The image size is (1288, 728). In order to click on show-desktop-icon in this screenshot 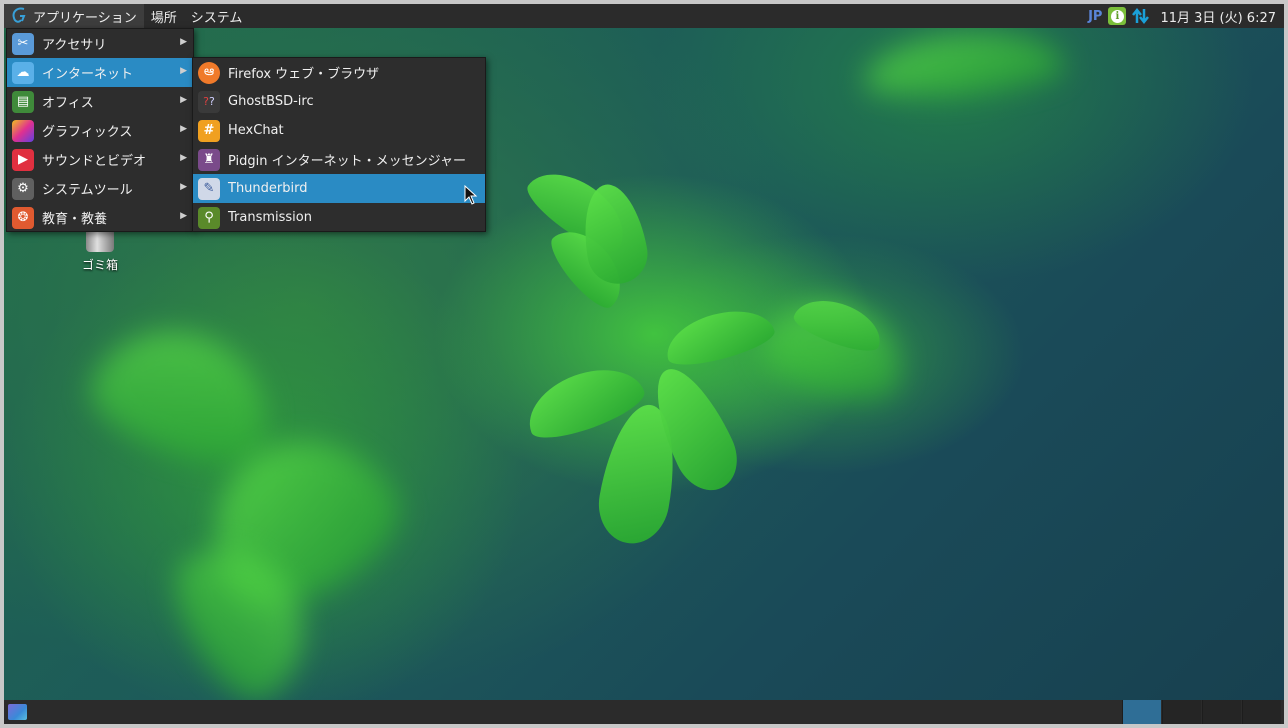, I will do `click(17, 712)`.